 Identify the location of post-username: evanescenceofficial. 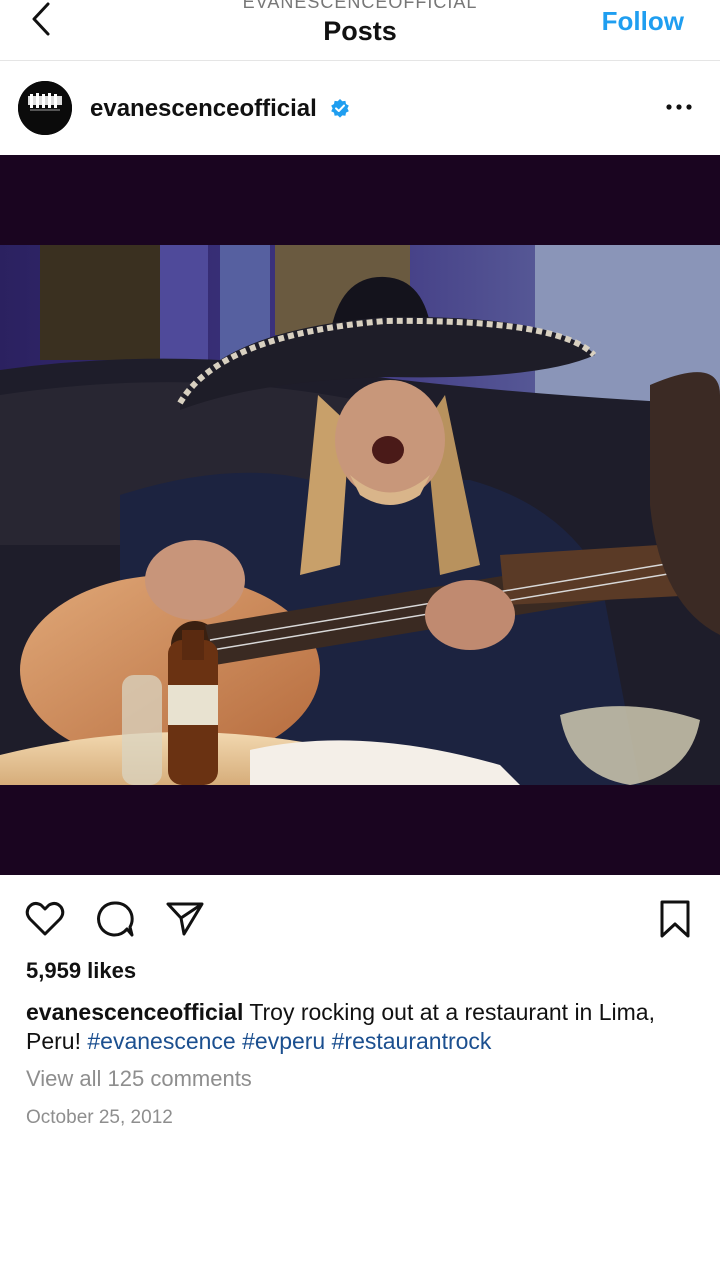
(203, 109).